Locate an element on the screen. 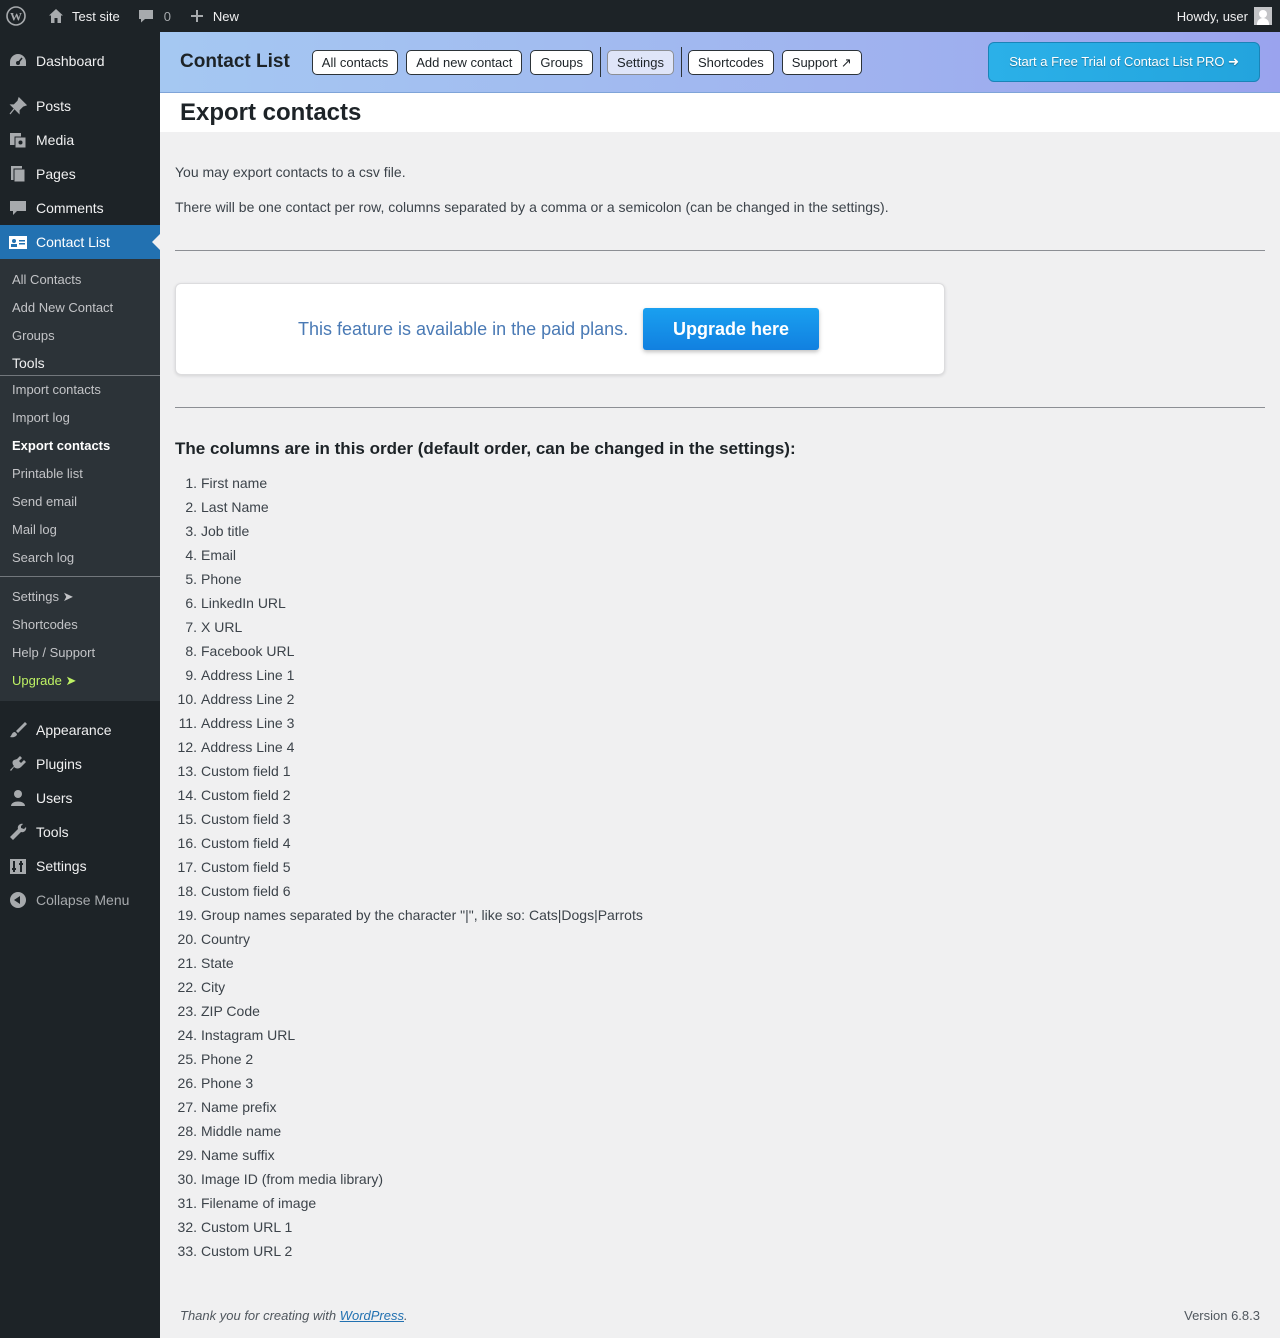 The width and height of the screenshot is (1280, 1338). list-item-number: 29. is located at coordinates (187, 1155).